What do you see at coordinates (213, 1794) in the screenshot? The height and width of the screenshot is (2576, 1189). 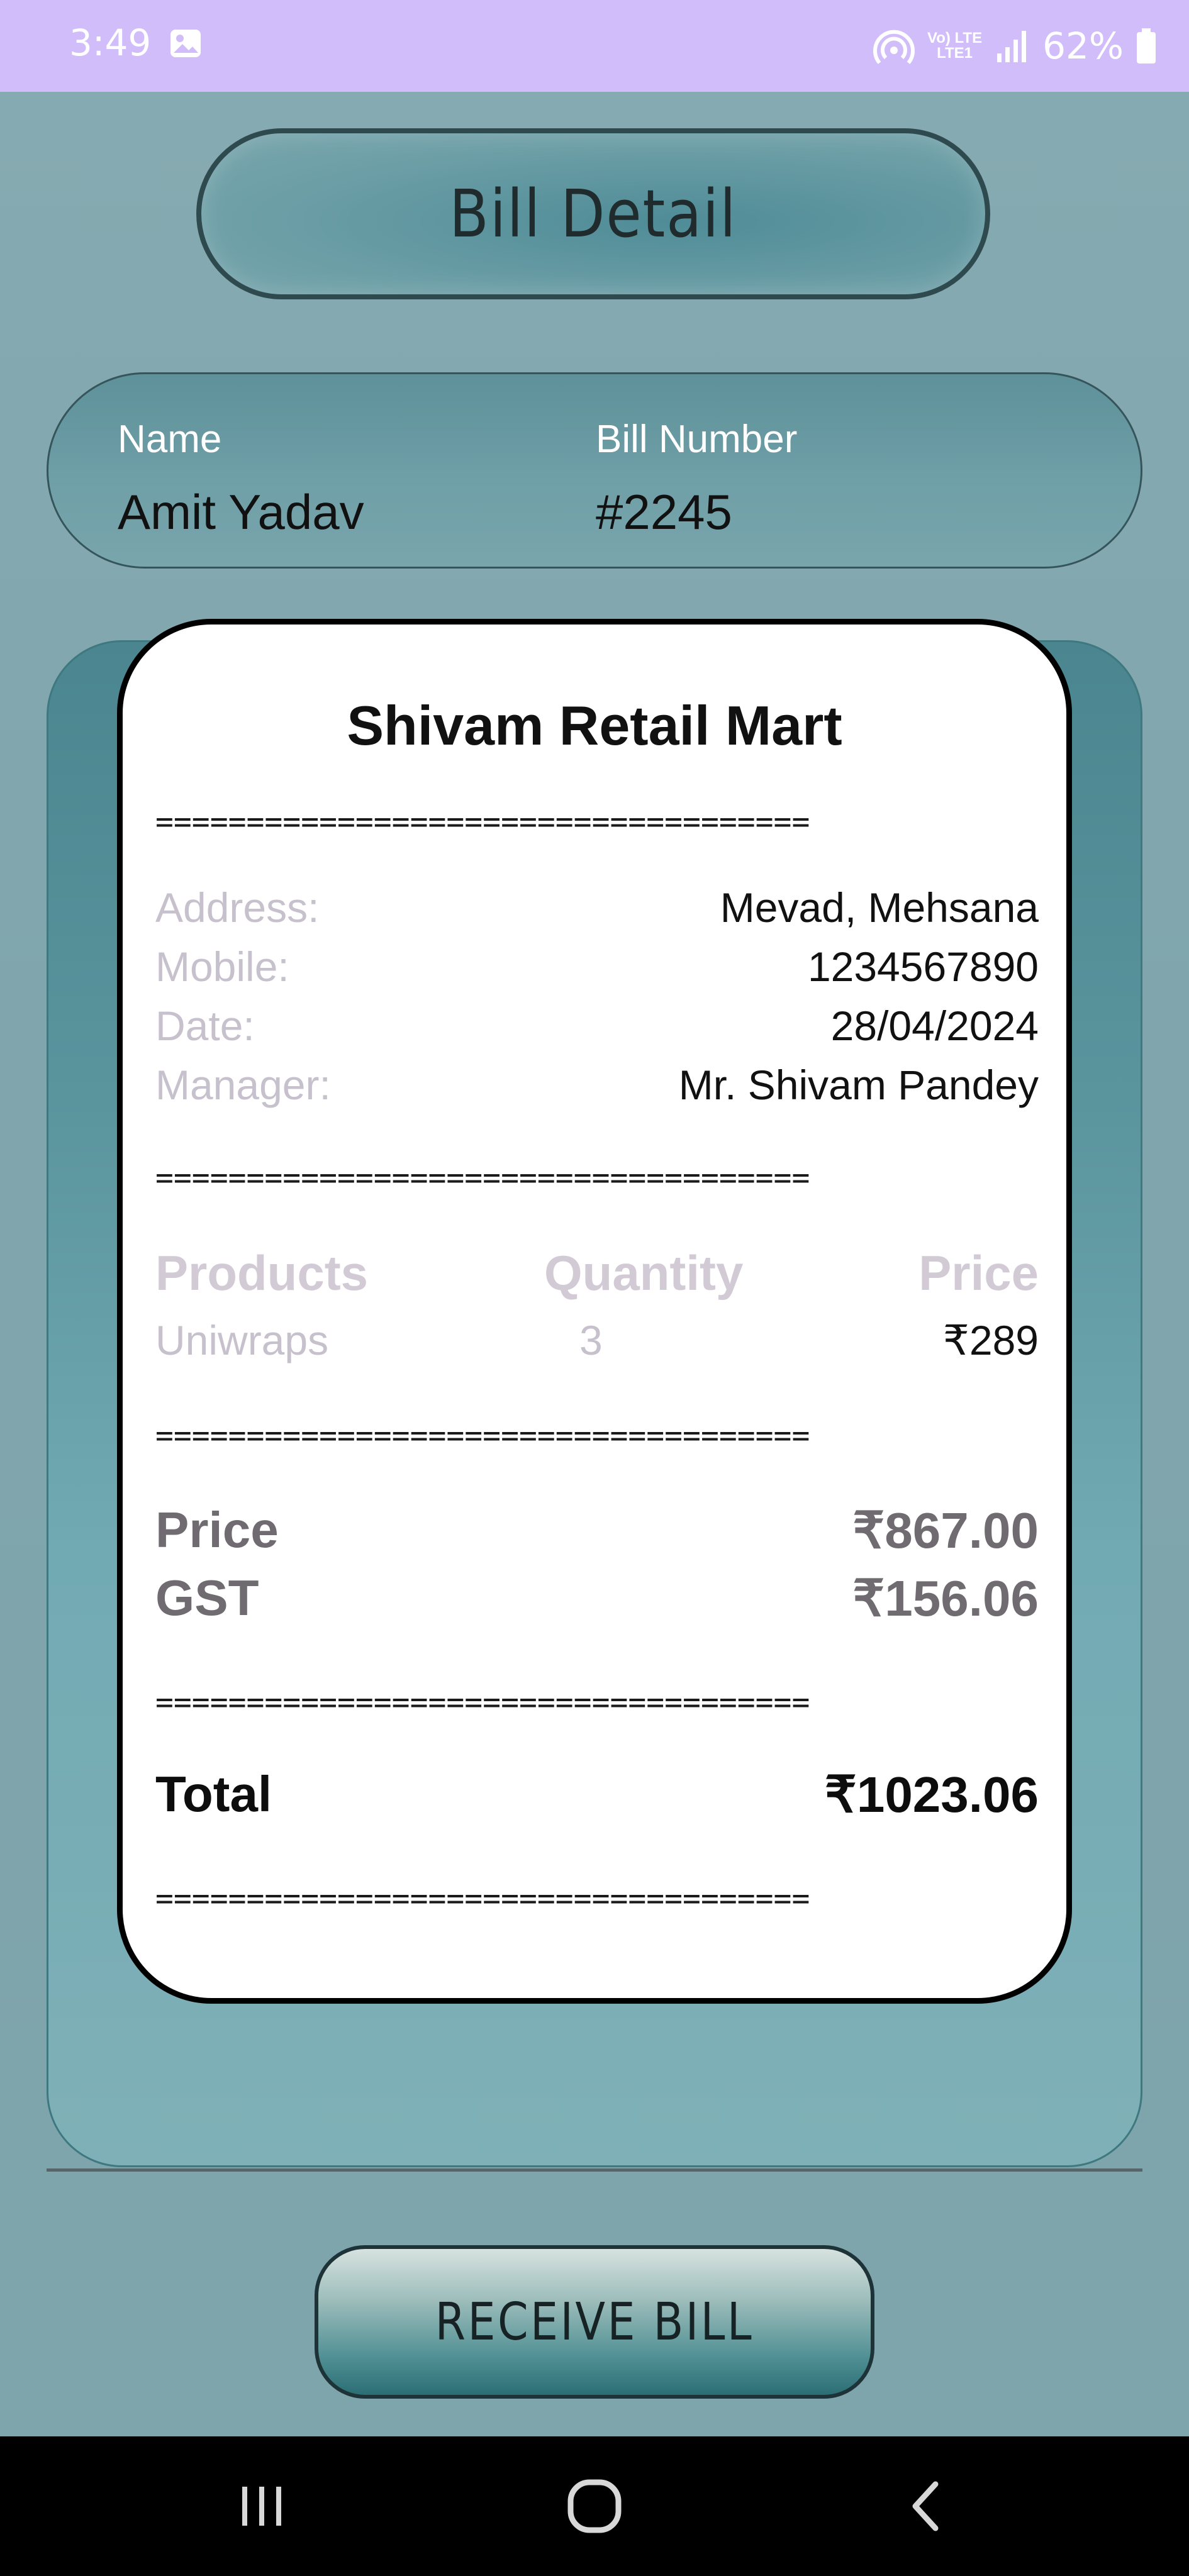 I see `total-label: Total` at bounding box center [213, 1794].